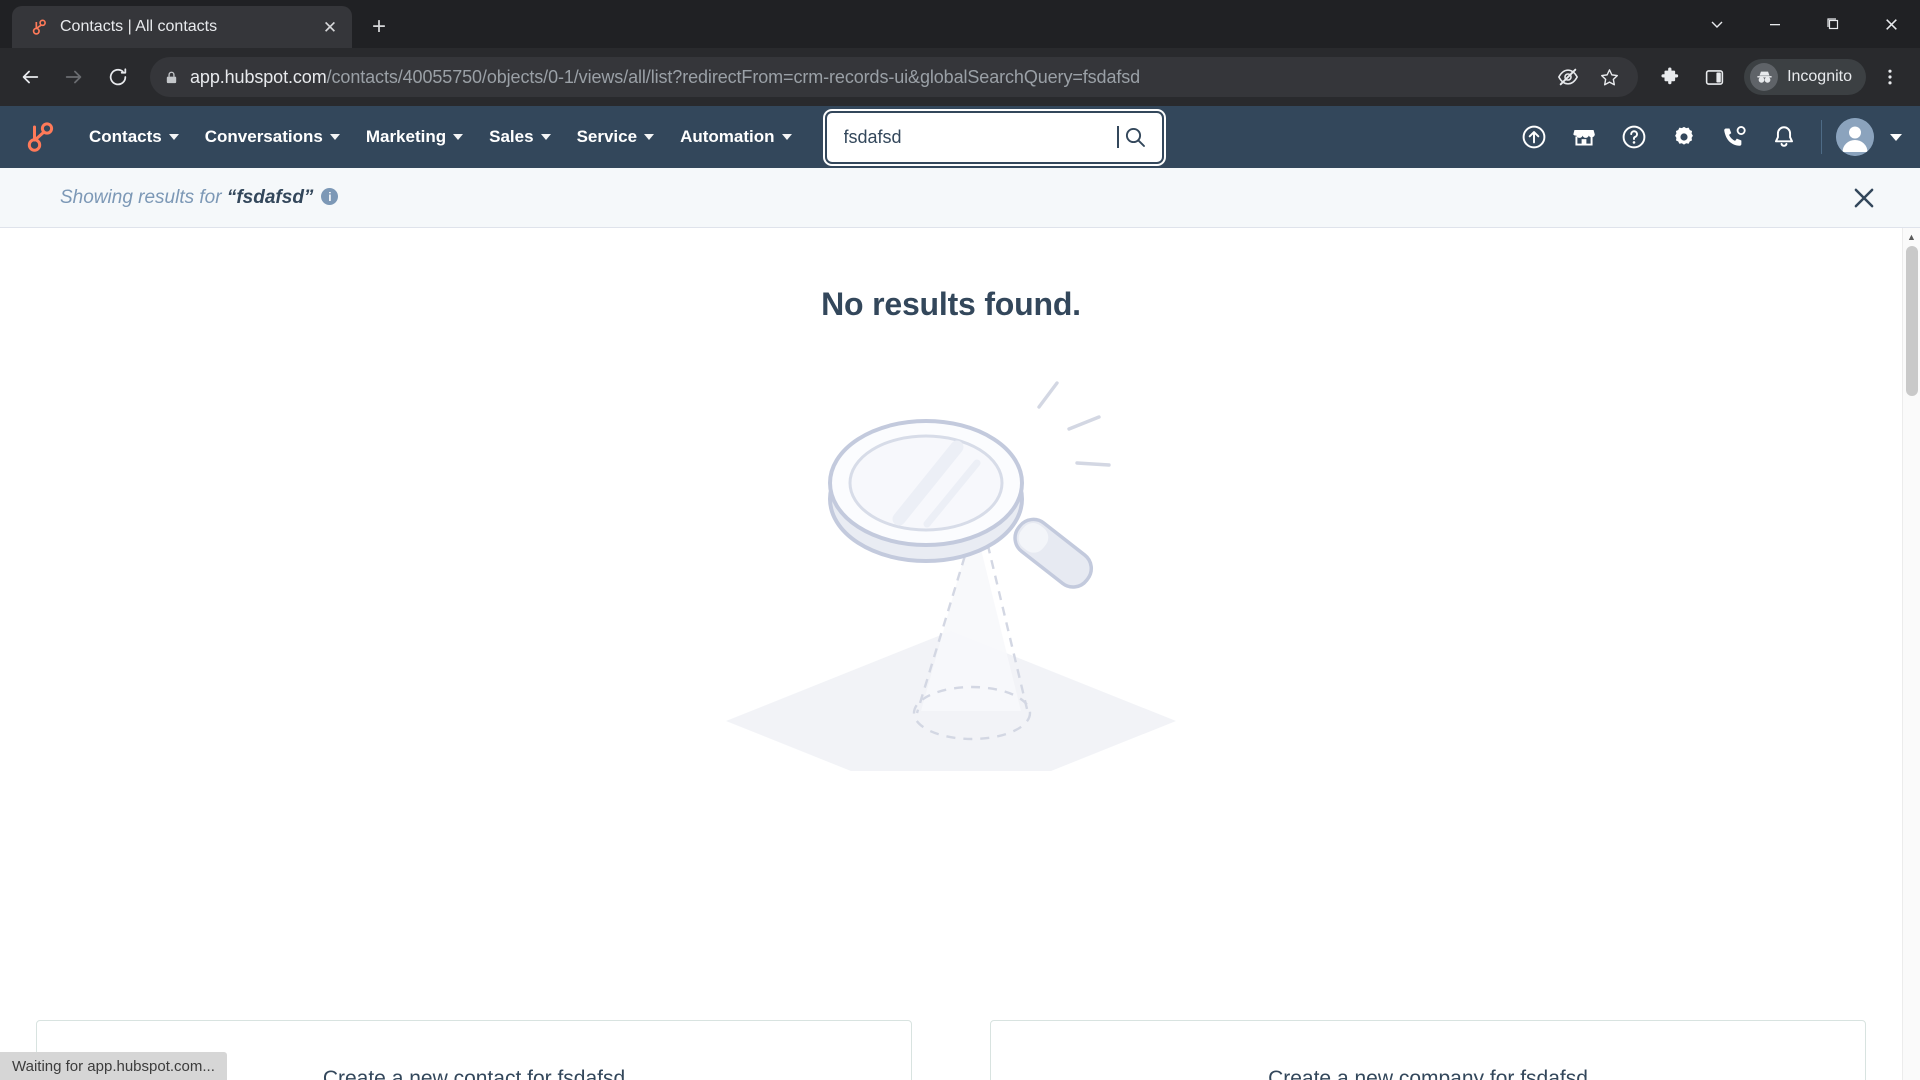  I want to click on close-results-banner-icon, so click(1864, 198).